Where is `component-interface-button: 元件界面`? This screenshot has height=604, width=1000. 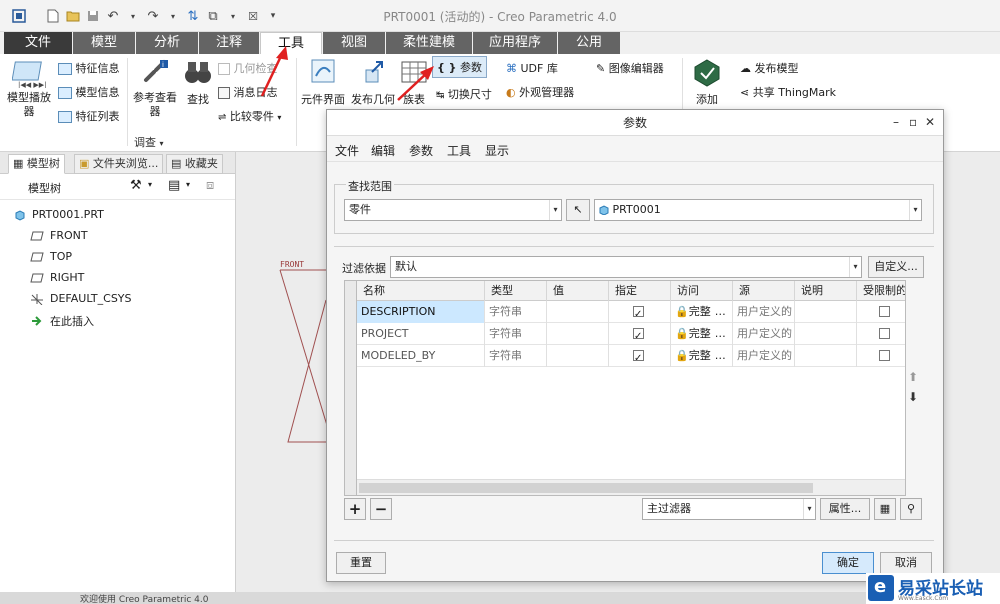
component-interface-button: 元件界面 is located at coordinates (323, 82).